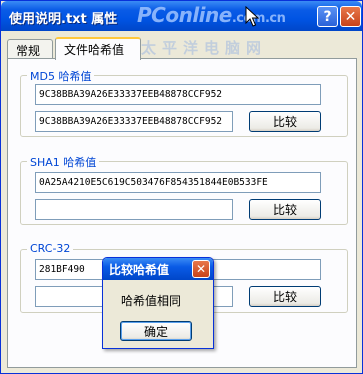 This screenshot has height=374, width=363. I want to click on tab-file-hash: 文件哈希值, so click(98, 48).